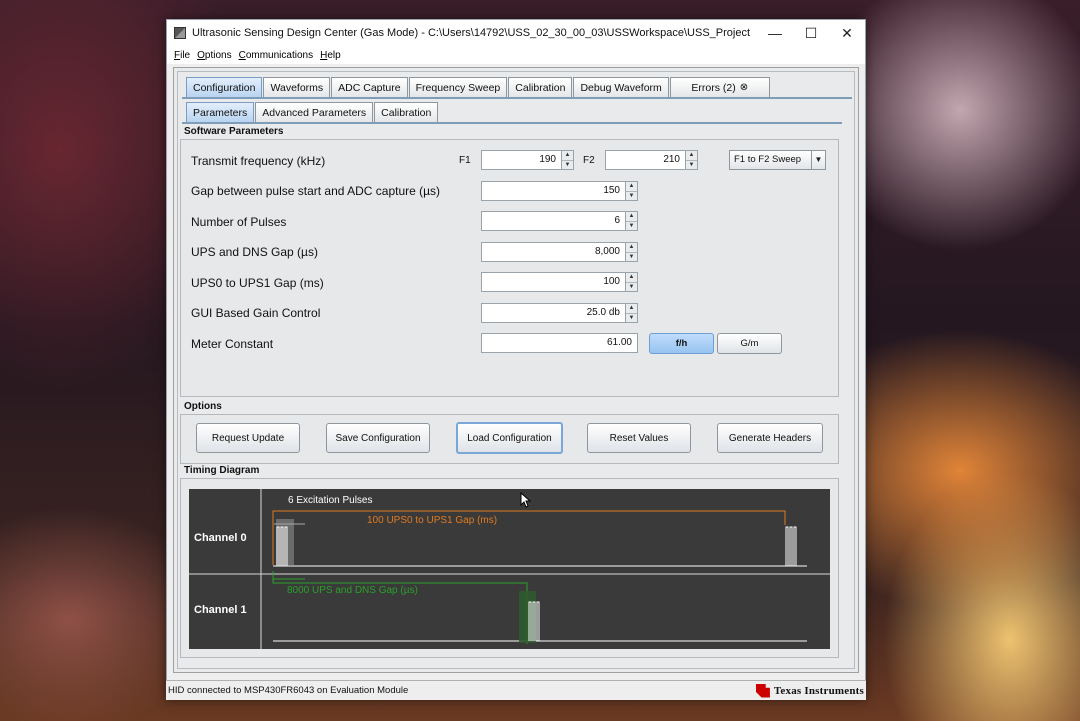 The height and width of the screenshot is (721, 1080). I want to click on unit-fh-toggle: f/h, so click(681, 343).